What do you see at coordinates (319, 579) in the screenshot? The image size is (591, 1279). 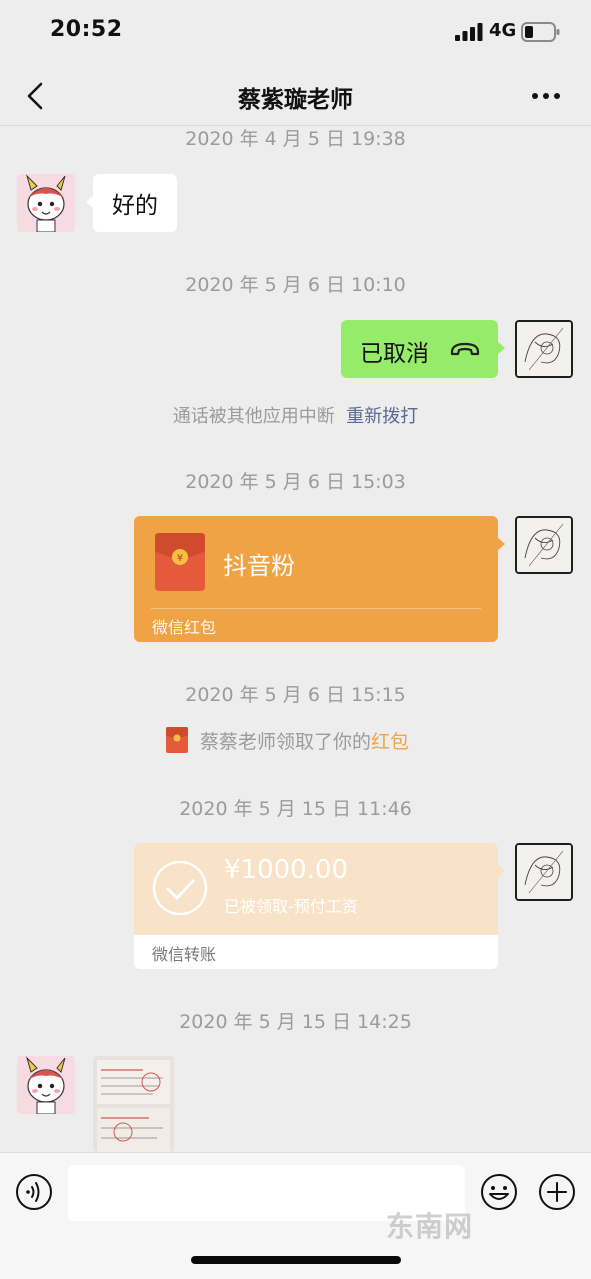 I see `red-packet-card: ¥ 抖音粉 微信红包` at bounding box center [319, 579].